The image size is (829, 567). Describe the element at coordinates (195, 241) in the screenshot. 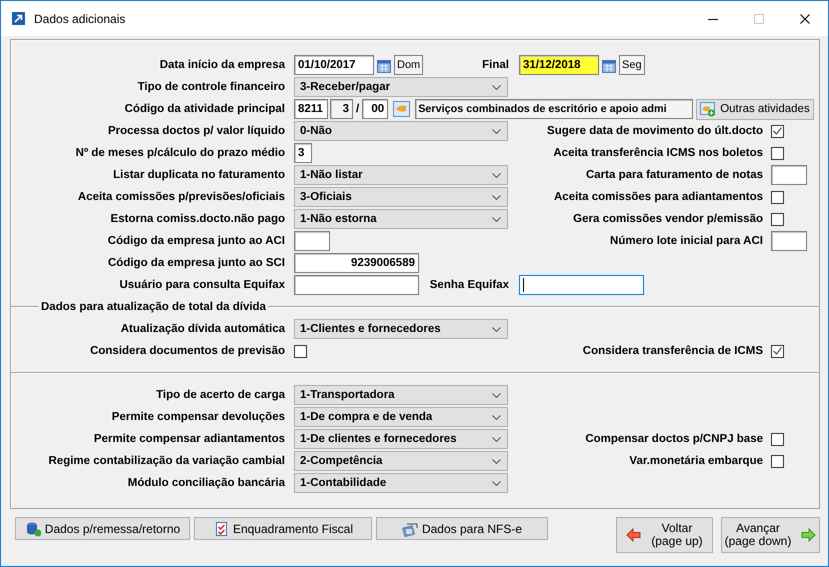

I see `field-label: Código da empresa junto ao ACI` at that location.